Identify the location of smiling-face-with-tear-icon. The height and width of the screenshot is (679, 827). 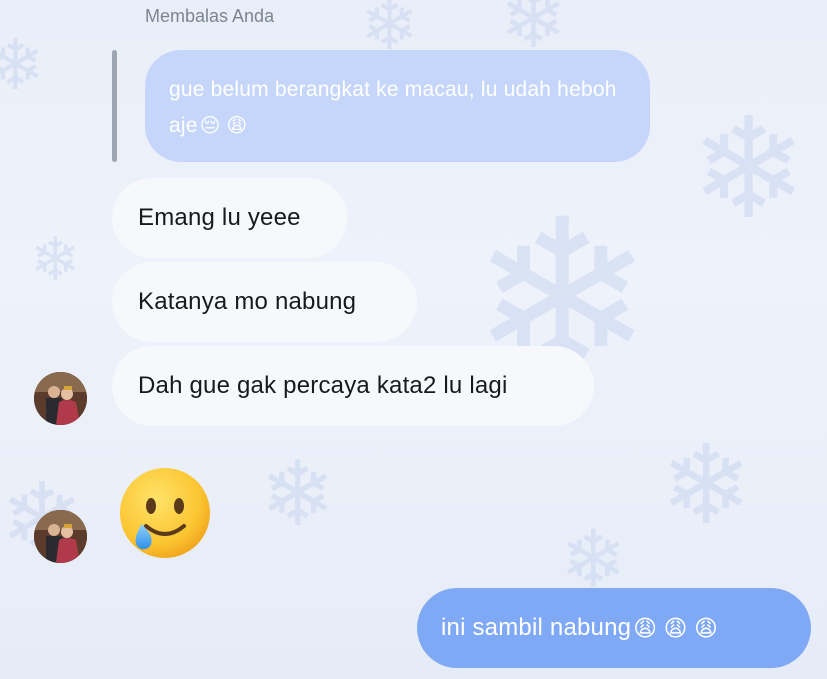
(165, 513).